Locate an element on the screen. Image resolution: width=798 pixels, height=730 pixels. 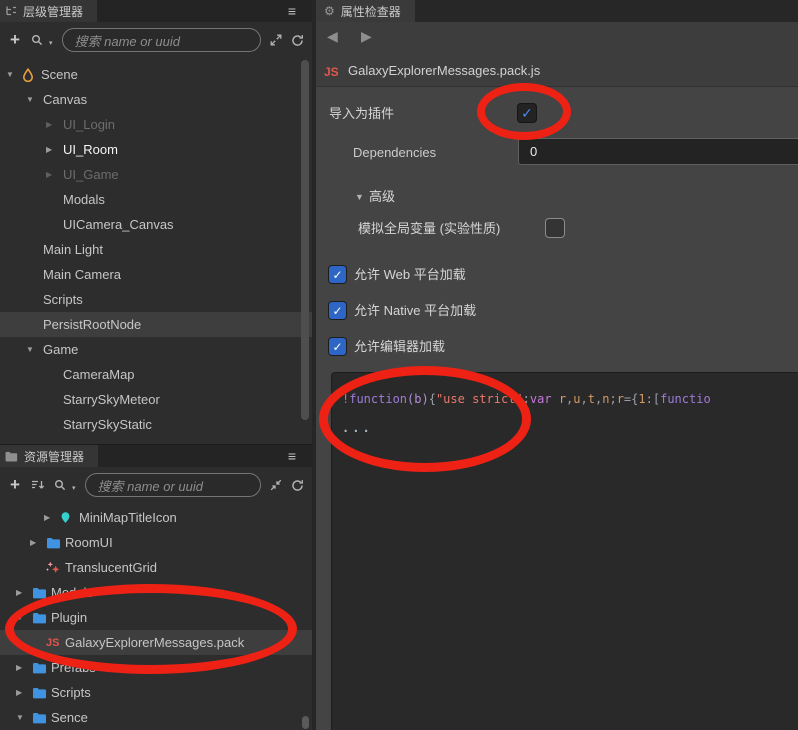
hierarchy-tabstrip: 层级管理器 ≡ is located at coordinates (156, 11).